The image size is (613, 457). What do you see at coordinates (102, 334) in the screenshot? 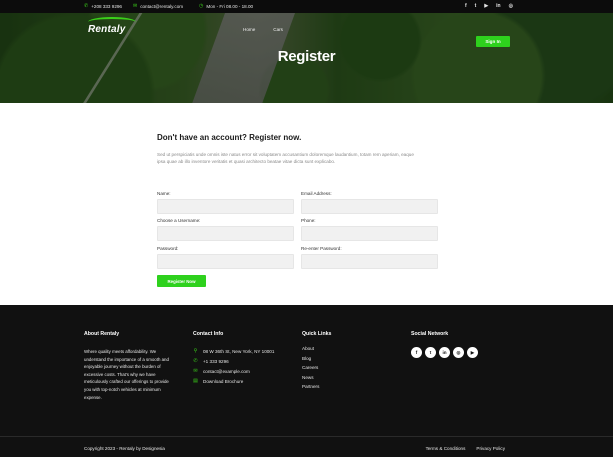
I see `about-title: About Rentaly` at bounding box center [102, 334].